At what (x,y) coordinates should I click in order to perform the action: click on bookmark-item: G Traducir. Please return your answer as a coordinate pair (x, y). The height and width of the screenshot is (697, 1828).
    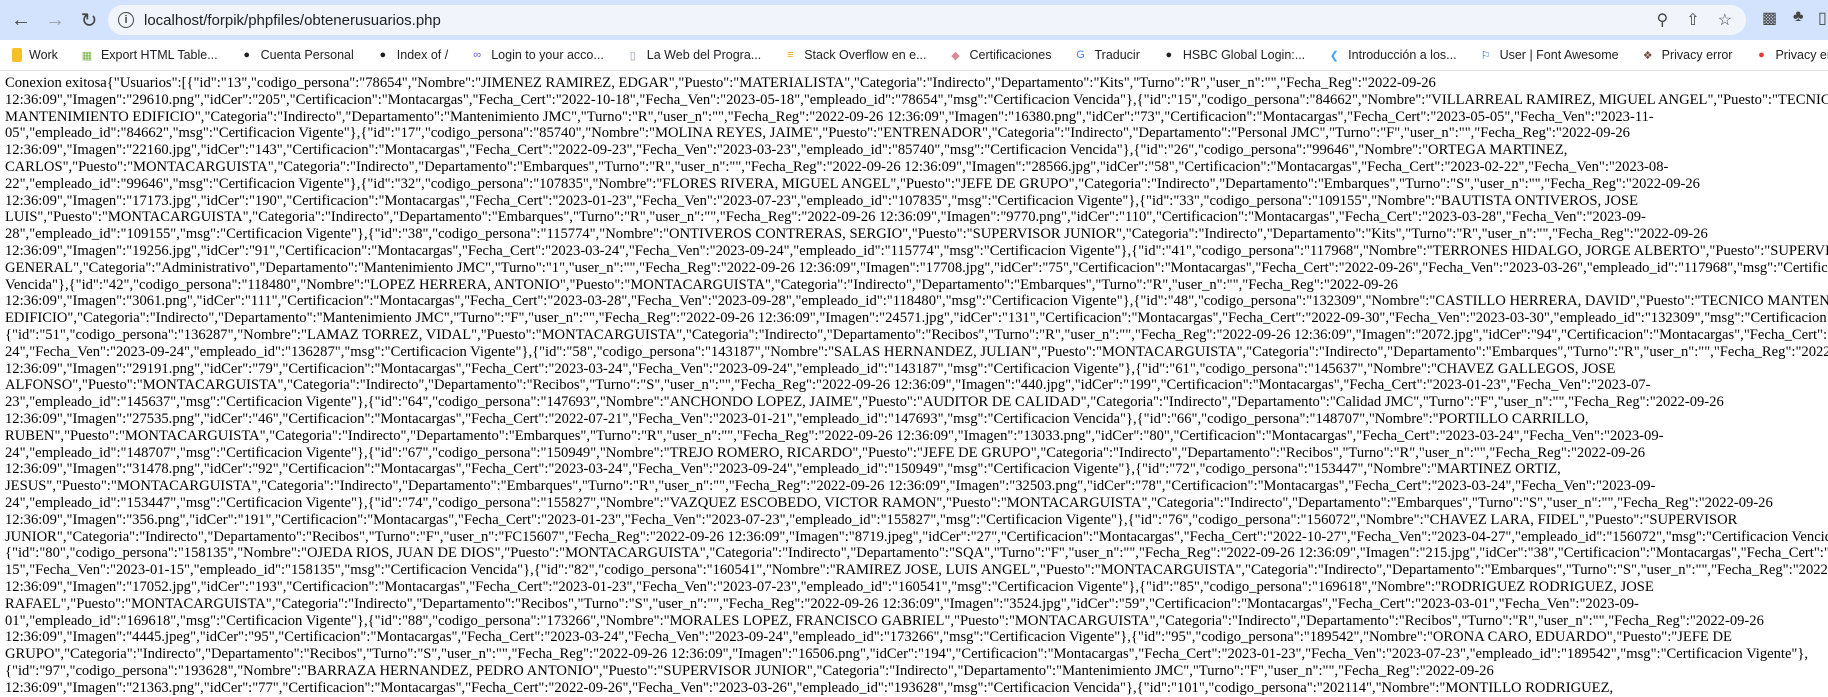
    Looking at the image, I should click on (1106, 55).